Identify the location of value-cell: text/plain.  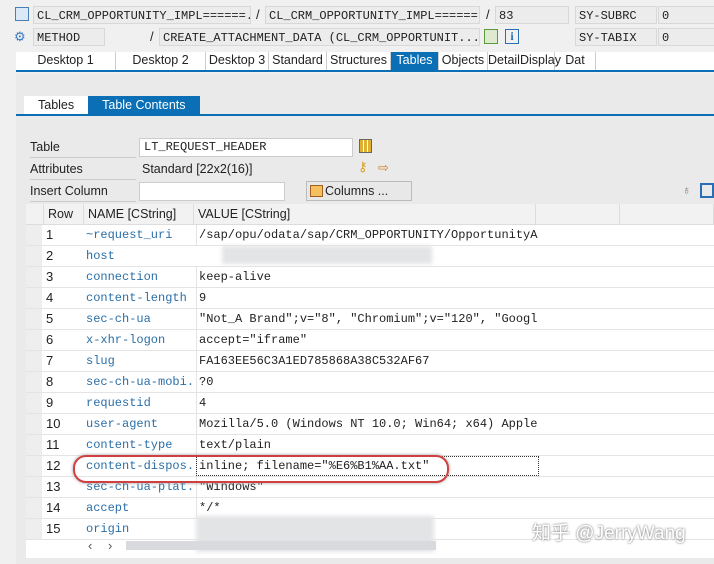
(367, 445).